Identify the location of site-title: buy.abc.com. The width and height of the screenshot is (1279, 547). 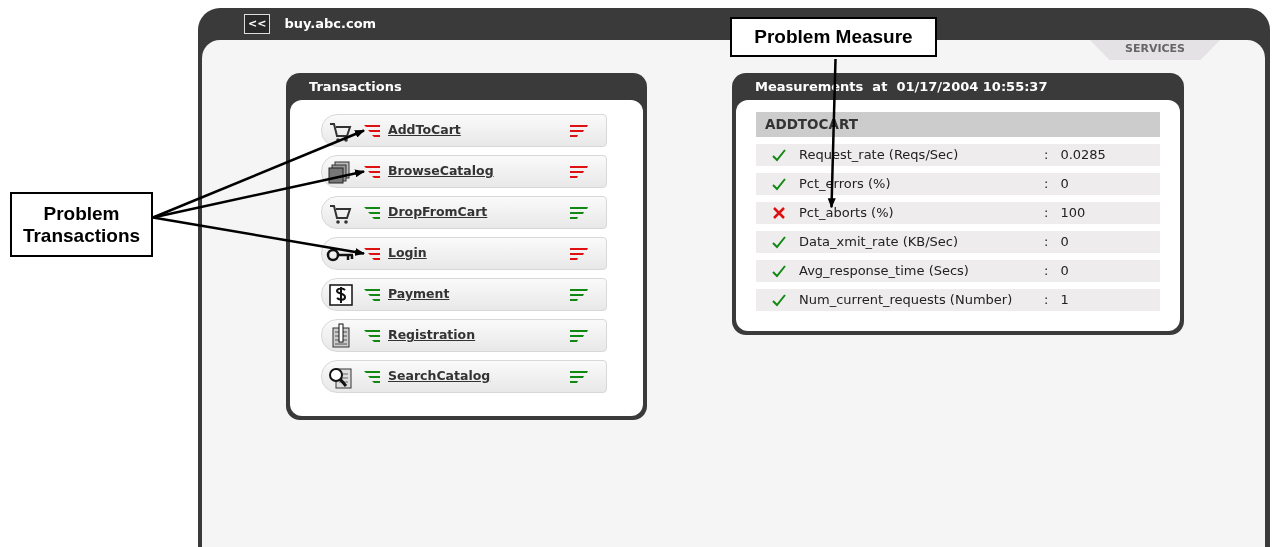
(330, 24).